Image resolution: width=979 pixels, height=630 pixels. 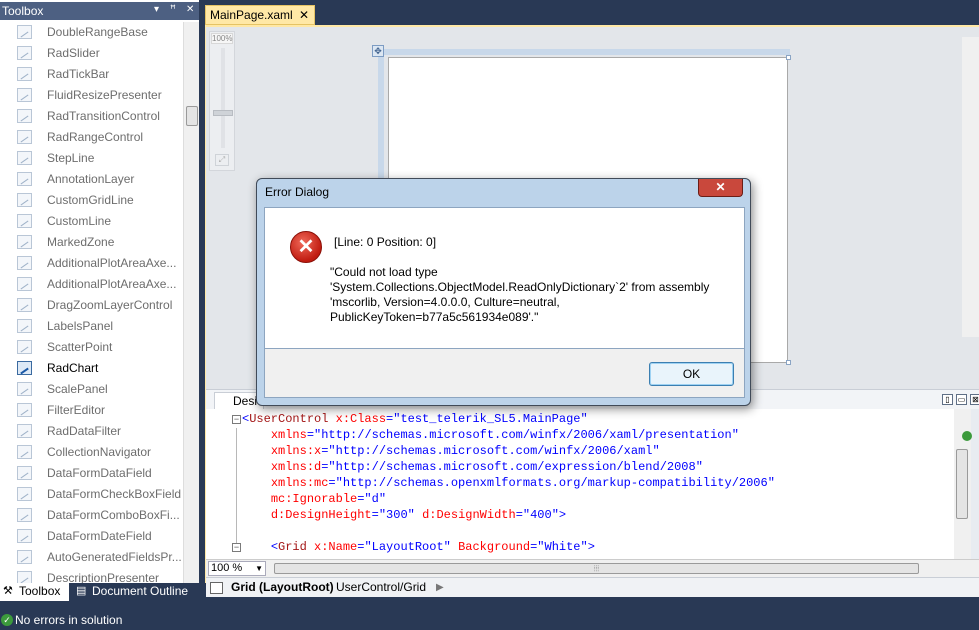 What do you see at coordinates (222, 160) in the screenshot?
I see `fit-to-screen-icon: ⤢` at bounding box center [222, 160].